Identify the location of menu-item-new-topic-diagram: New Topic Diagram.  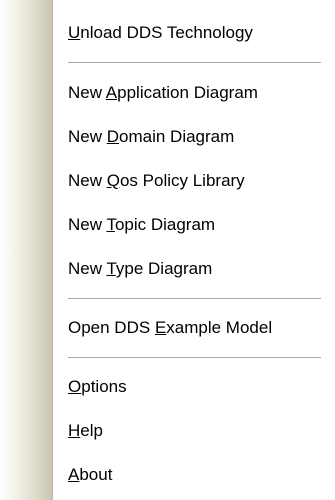
(141, 225).